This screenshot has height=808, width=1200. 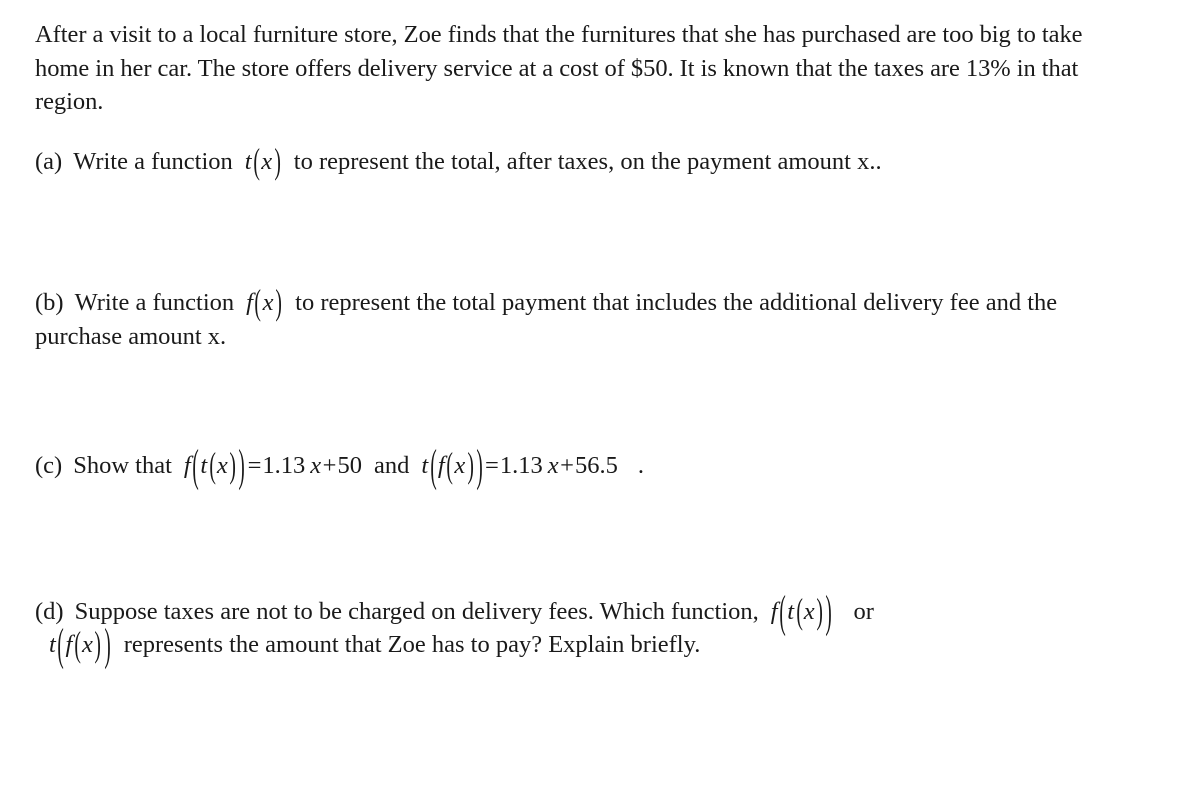 What do you see at coordinates (596, 465) in the screenshot?
I see `math-constant: 56.5` at bounding box center [596, 465].